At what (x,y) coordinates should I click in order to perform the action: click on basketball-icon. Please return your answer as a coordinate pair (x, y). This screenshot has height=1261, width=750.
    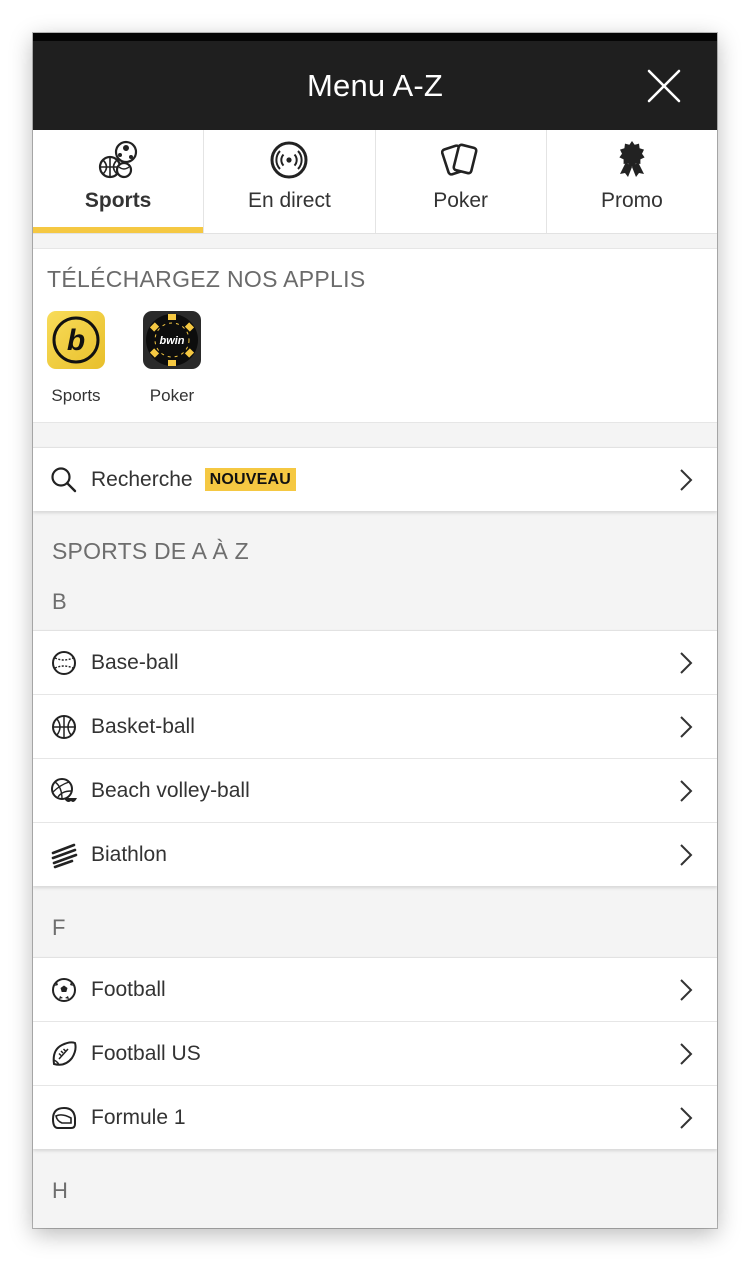
    Looking at the image, I should click on (64, 726).